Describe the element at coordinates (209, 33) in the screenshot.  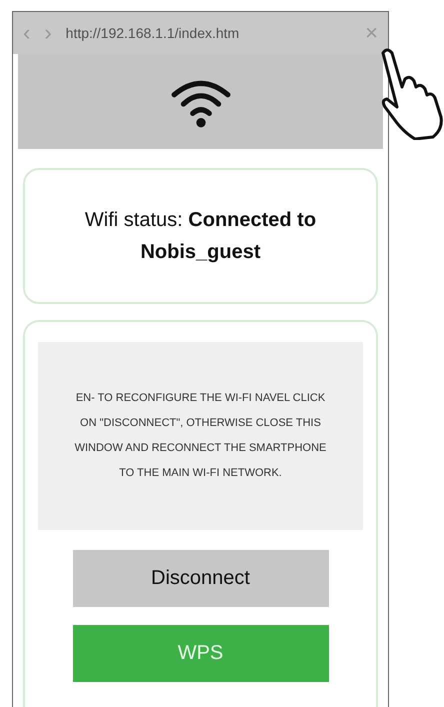
I see `url-text: http://192.168.1.1/index.htm` at that location.